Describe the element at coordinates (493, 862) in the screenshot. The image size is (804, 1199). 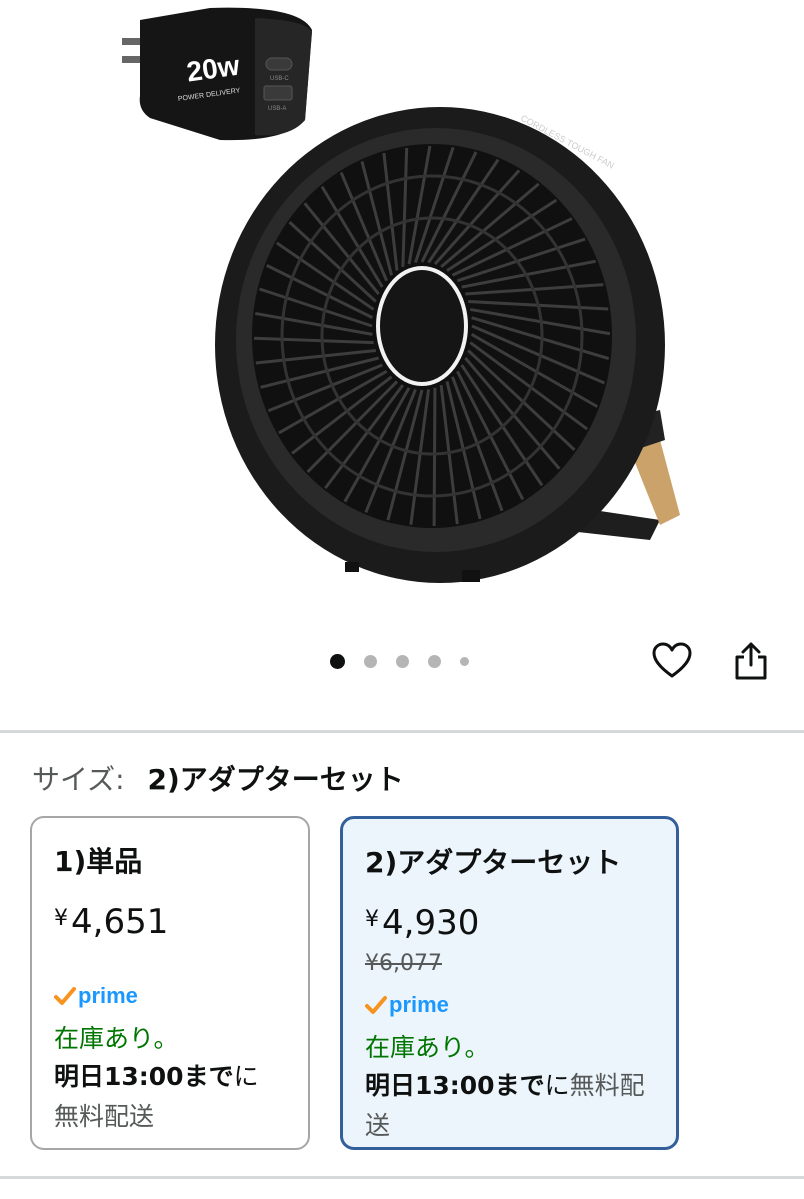
I see `option-title: 2)アダプターセット` at that location.